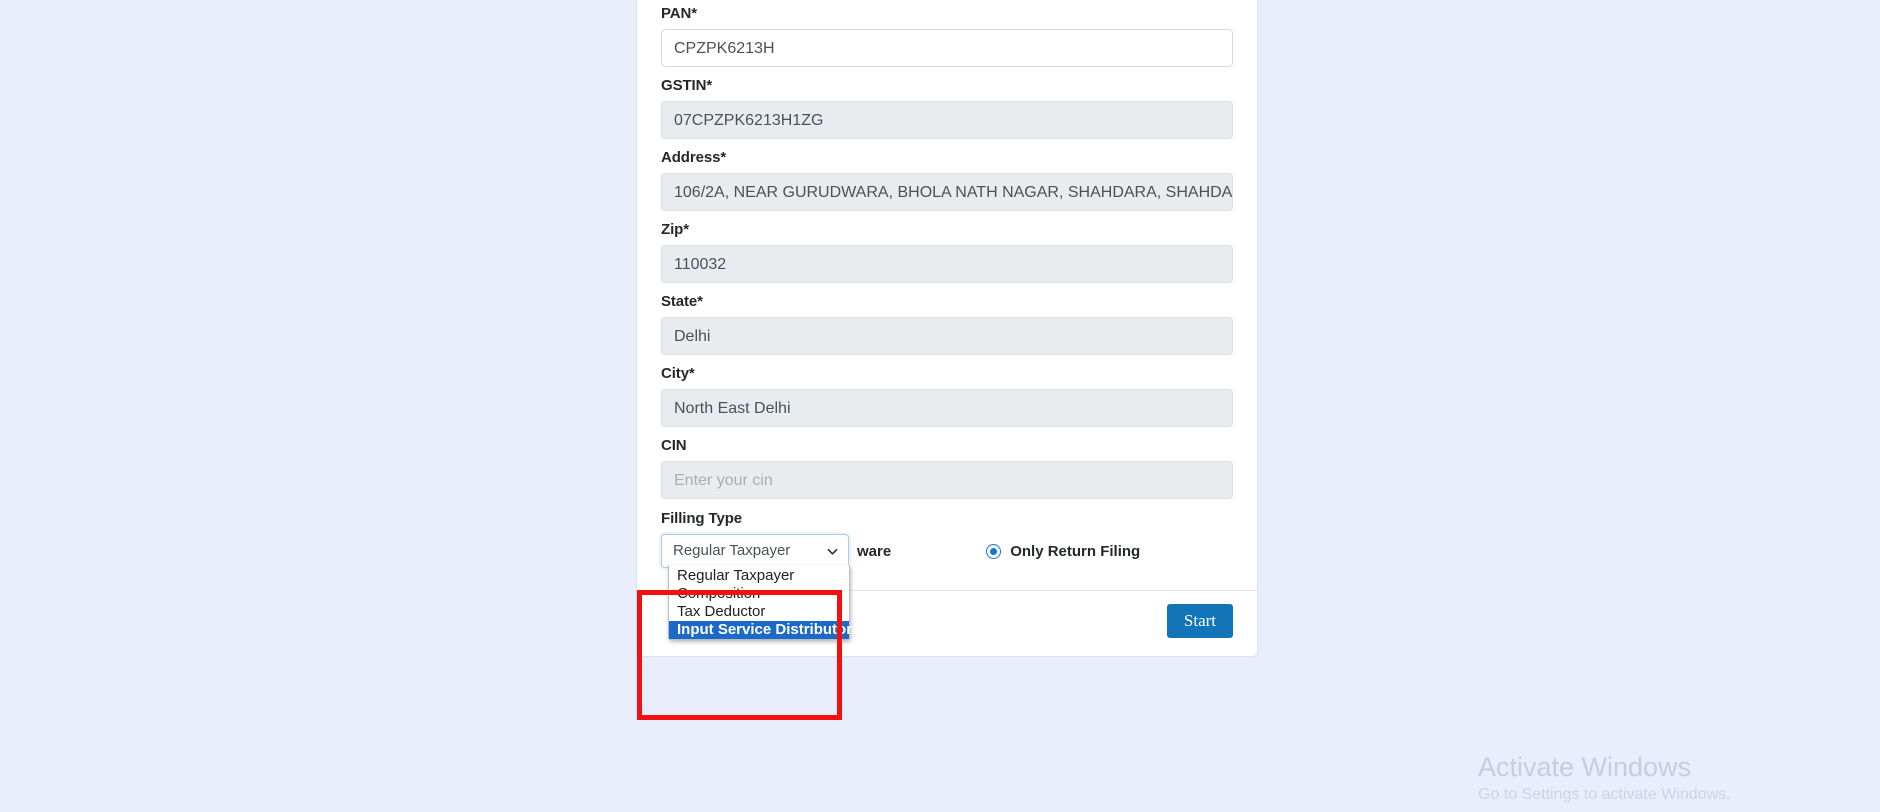  I want to click on field-cin: CIN Enter your cin, so click(947, 467).